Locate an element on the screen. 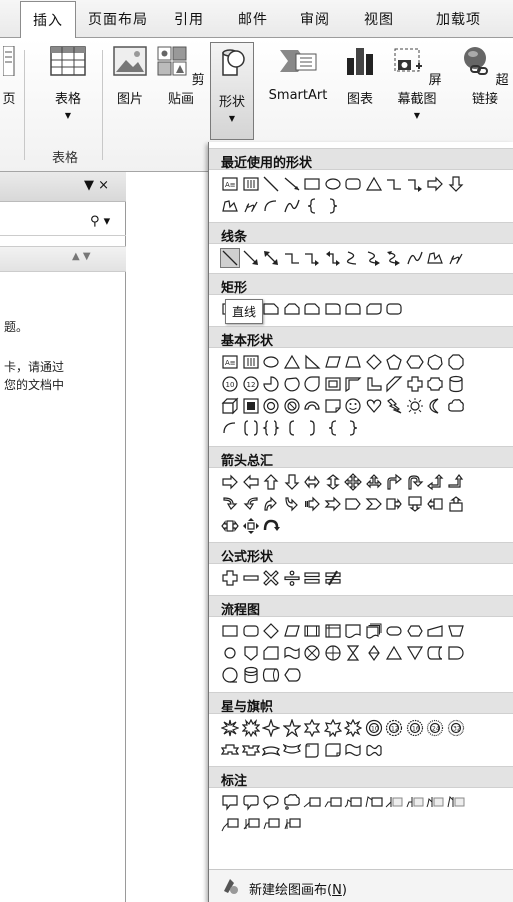 This screenshot has height=902, width=513. internal-shape-icon is located at coordinates (333, 631).